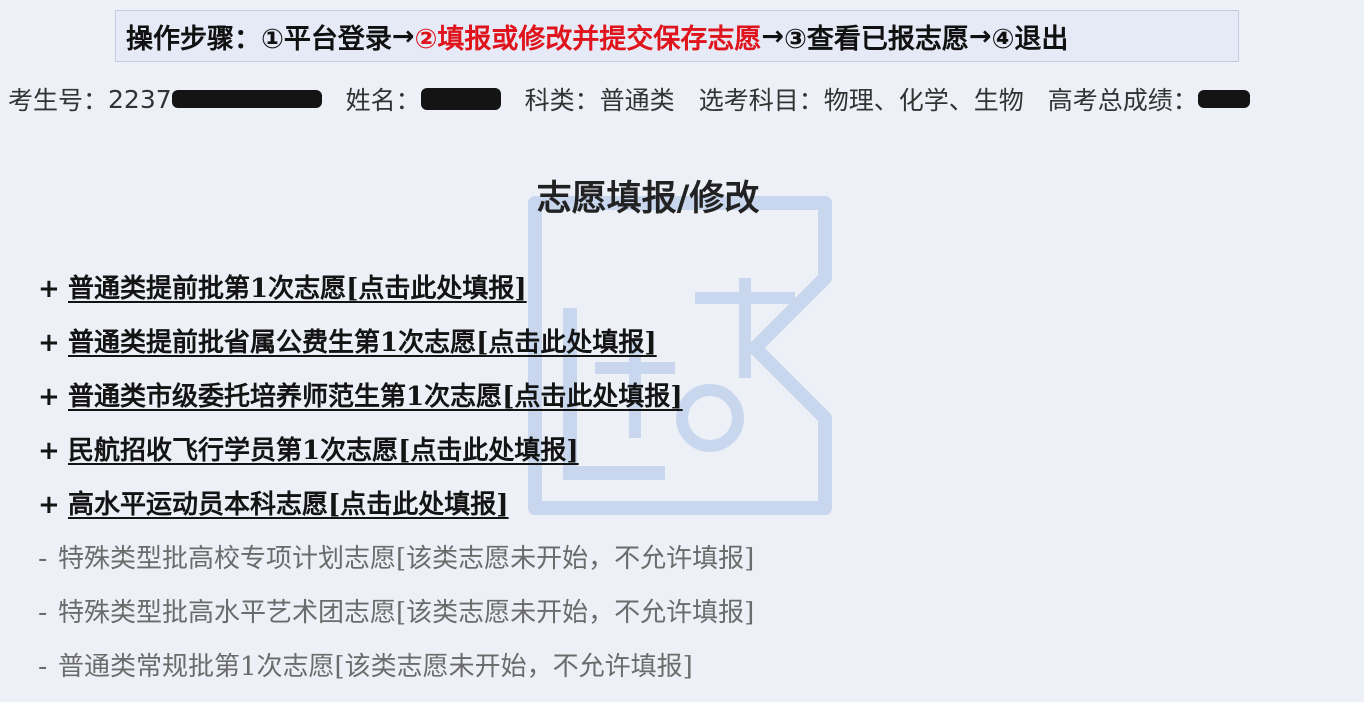 The width and height of the screenshot is (1364, 702). Describe the element at coordinates (406, 613) in the screenshot. I see `closed-item-label: 特殊类型批高水平艺术团志愿[该类志愿未开始，不允许填报]` at that location.